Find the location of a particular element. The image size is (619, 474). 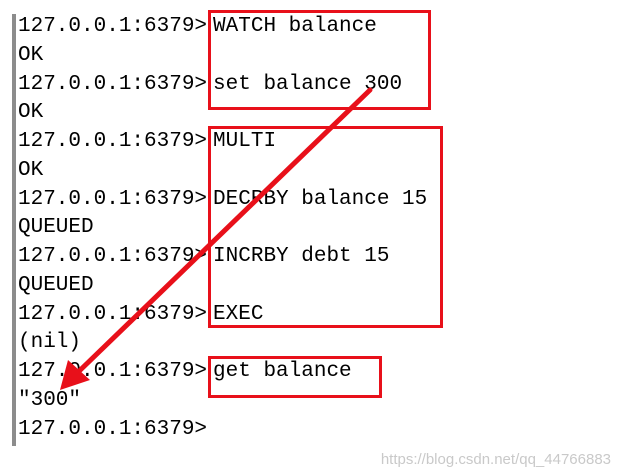

watermark-text: https://blog.csdn.net/qq_44766883 is located at coordinates (495, 459).